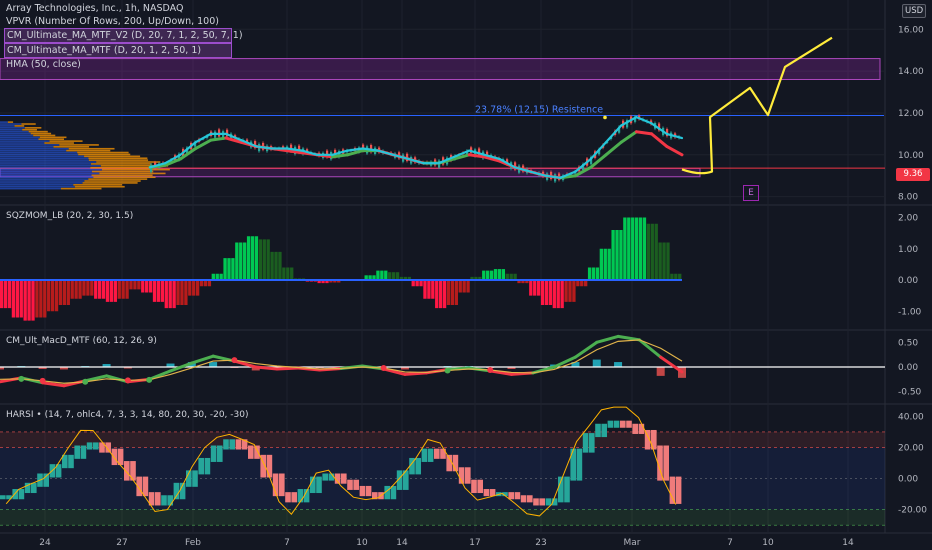  Describe the element at coordinates (193, 543) in the screenshot. I see `x-tick-label: Feb` at that location.